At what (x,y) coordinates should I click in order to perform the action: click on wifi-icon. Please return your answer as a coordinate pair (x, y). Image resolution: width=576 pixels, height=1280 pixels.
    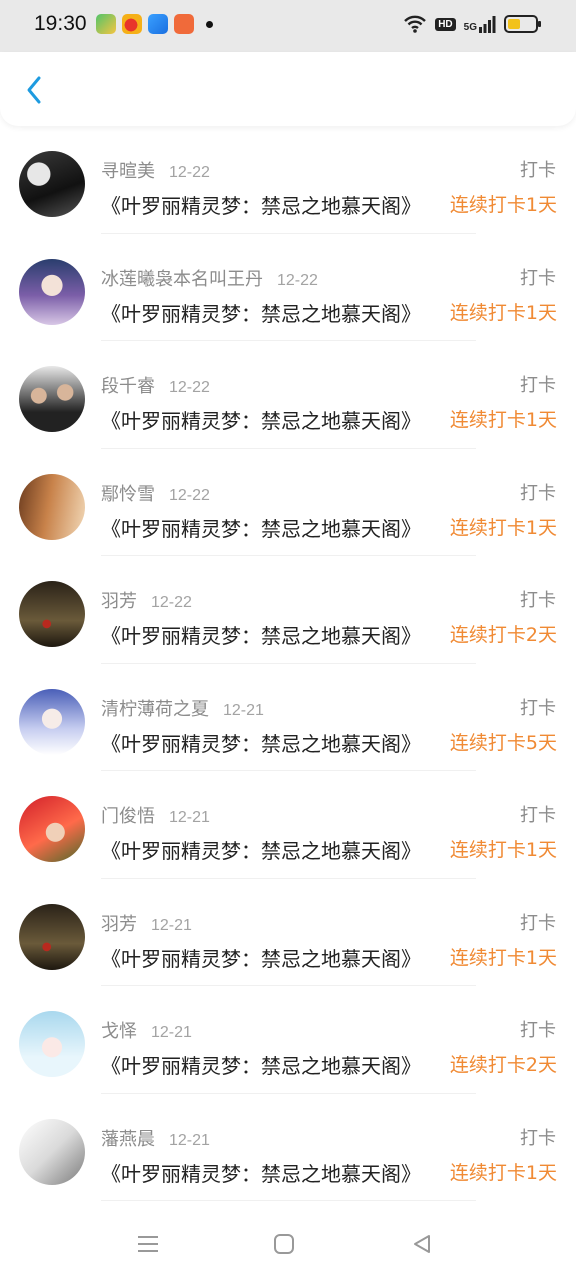
    Looking at the image, I should click on (415, 24).